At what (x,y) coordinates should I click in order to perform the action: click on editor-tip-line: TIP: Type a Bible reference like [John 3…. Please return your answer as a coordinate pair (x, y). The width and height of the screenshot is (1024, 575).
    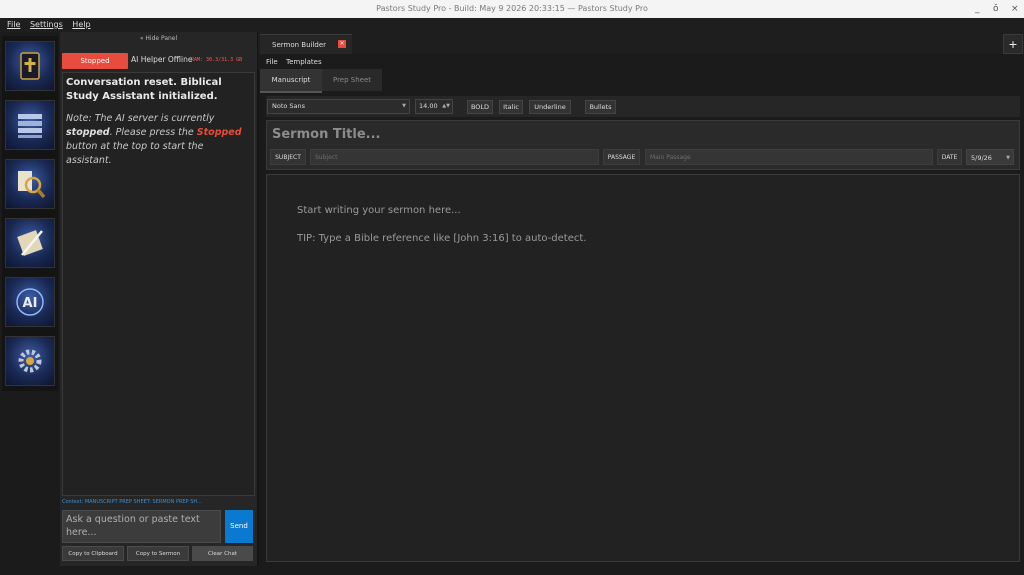
    Looking at the image, I should click on (442, 238).